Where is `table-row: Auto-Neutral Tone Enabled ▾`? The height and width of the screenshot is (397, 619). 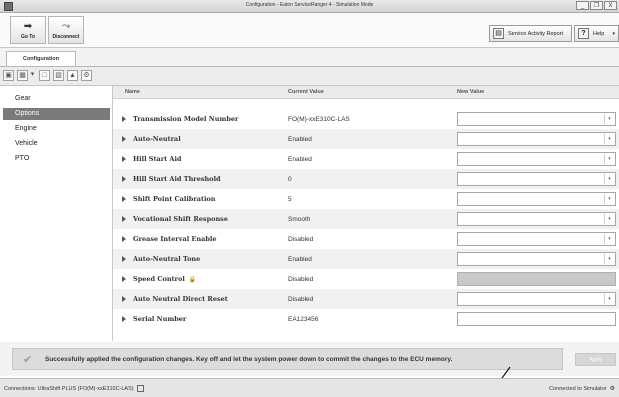 table-row: Auto-Neutral Tone Enabled ▾ is located at coordinates (366, 259).